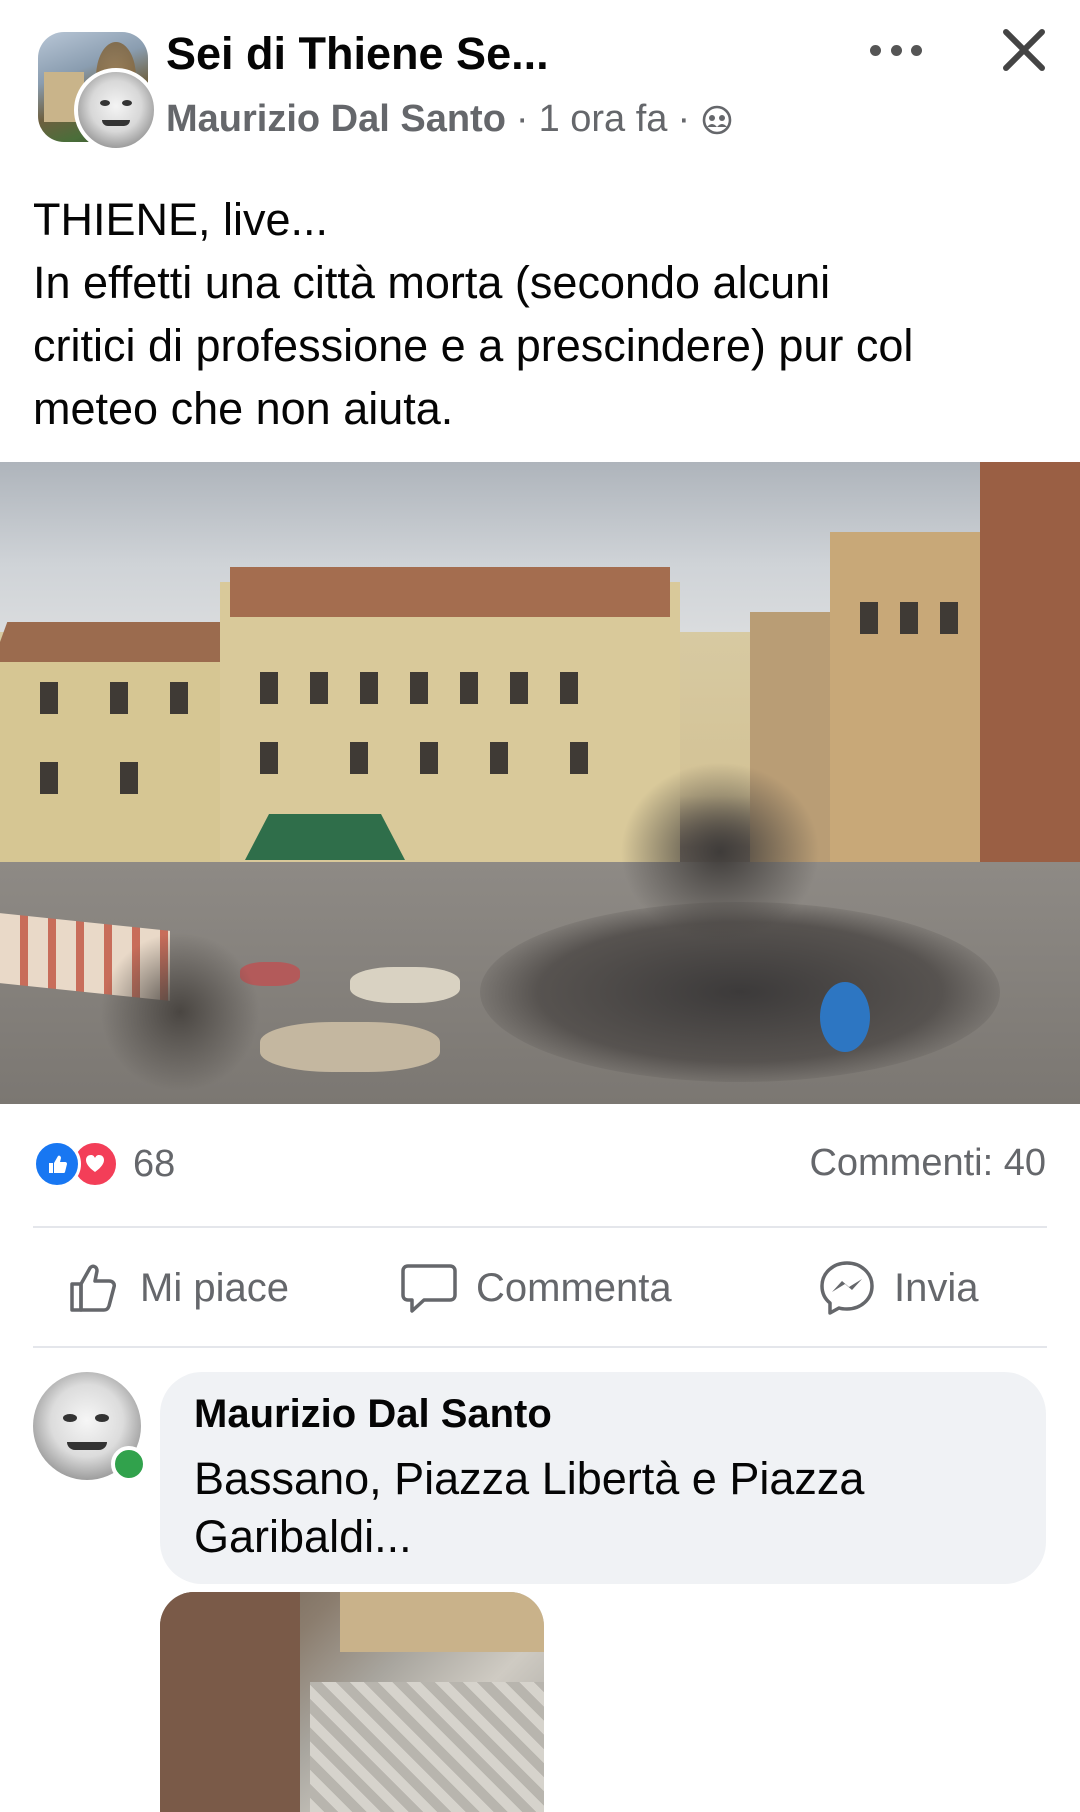 The image size is (1080, 1812). Describe the element at coordinates (896, 50) in the screenshot. I see `more-options-icon` at that location.